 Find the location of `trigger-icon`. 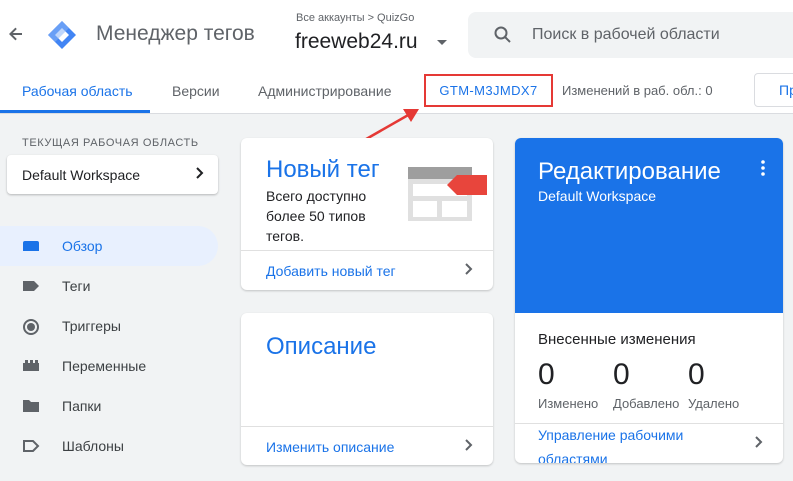

trigger-icon is located at coordinates (31, 326).